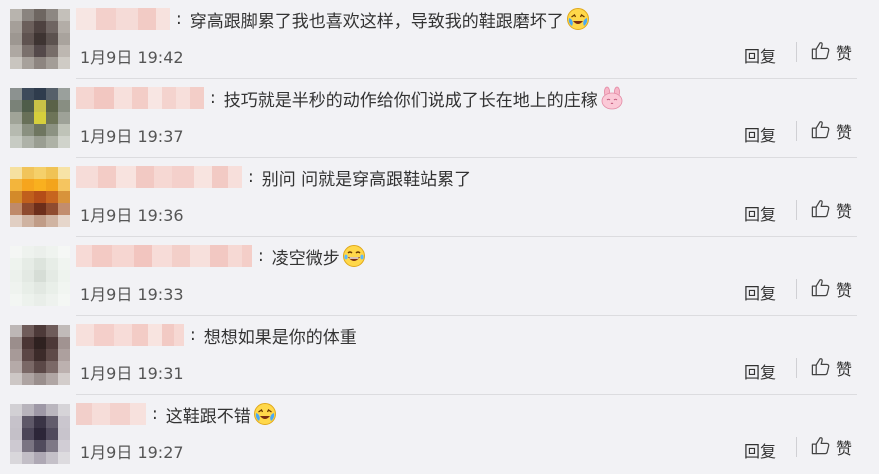  What do you see at coordinates (208, 416) in the screenshot?
I see `comment-text: 这鞋跟不错` at bounding box center [208, 416].